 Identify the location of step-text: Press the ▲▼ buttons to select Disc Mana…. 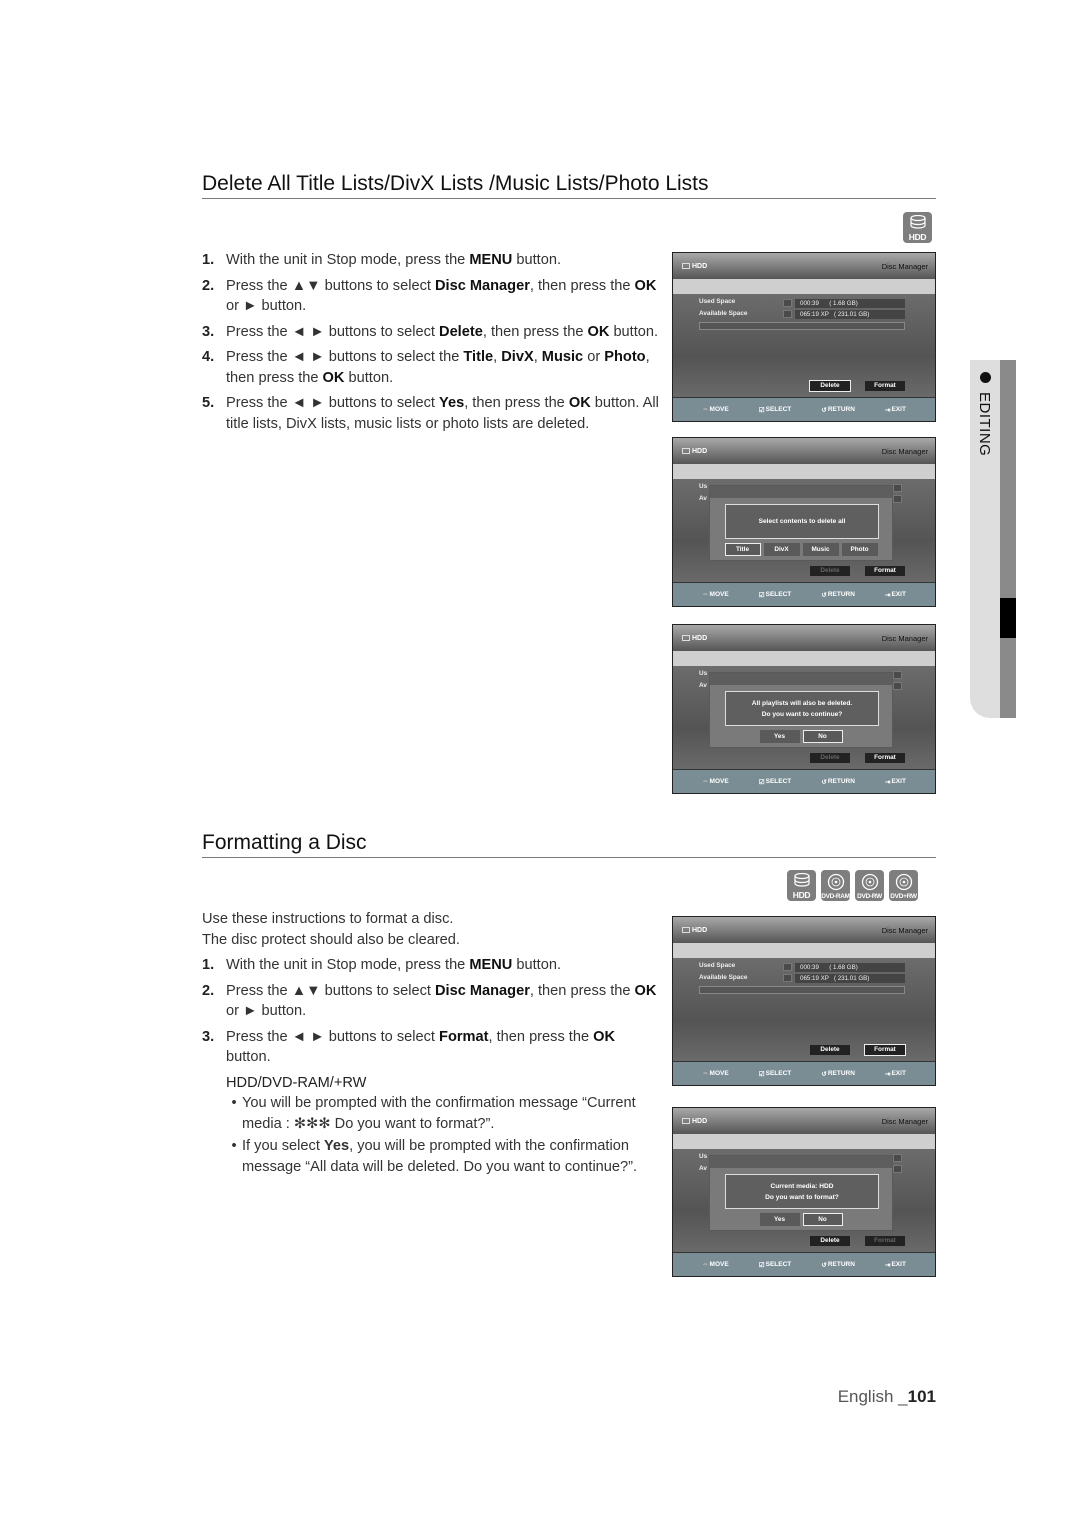
(441, 1001).